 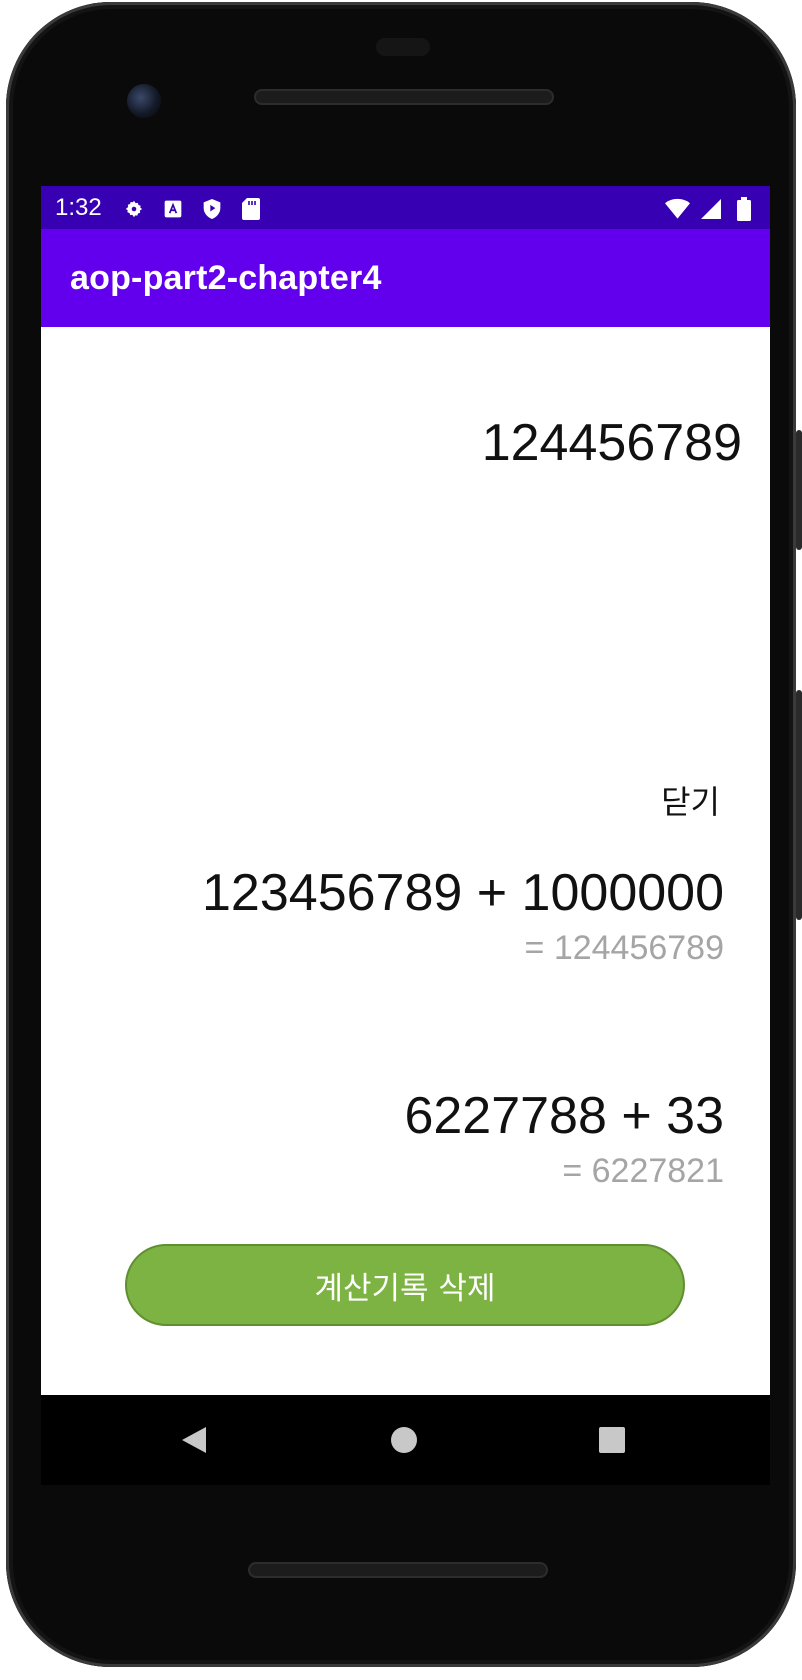 I want to click on wifi-icon, so click(x=677, y=208).